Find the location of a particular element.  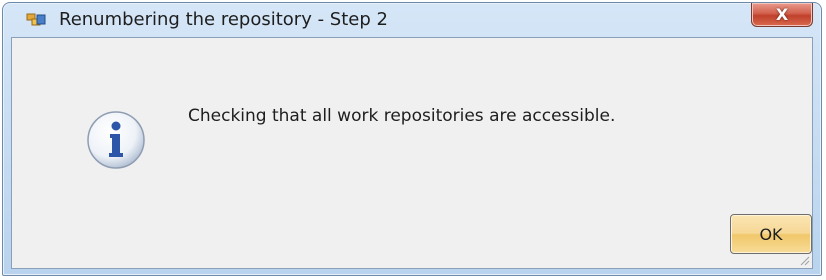

close-icon: X is located at coordinates (782, 14).